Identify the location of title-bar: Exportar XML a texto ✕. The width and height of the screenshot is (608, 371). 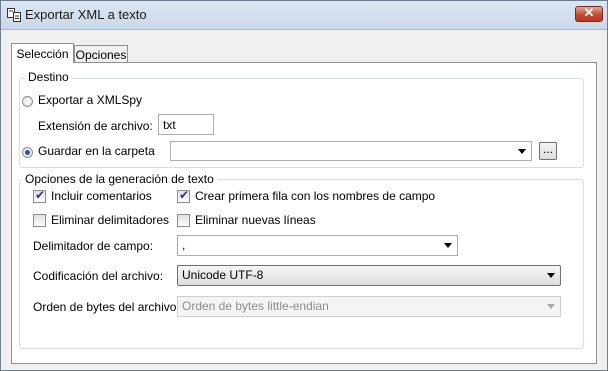
(304, 15).